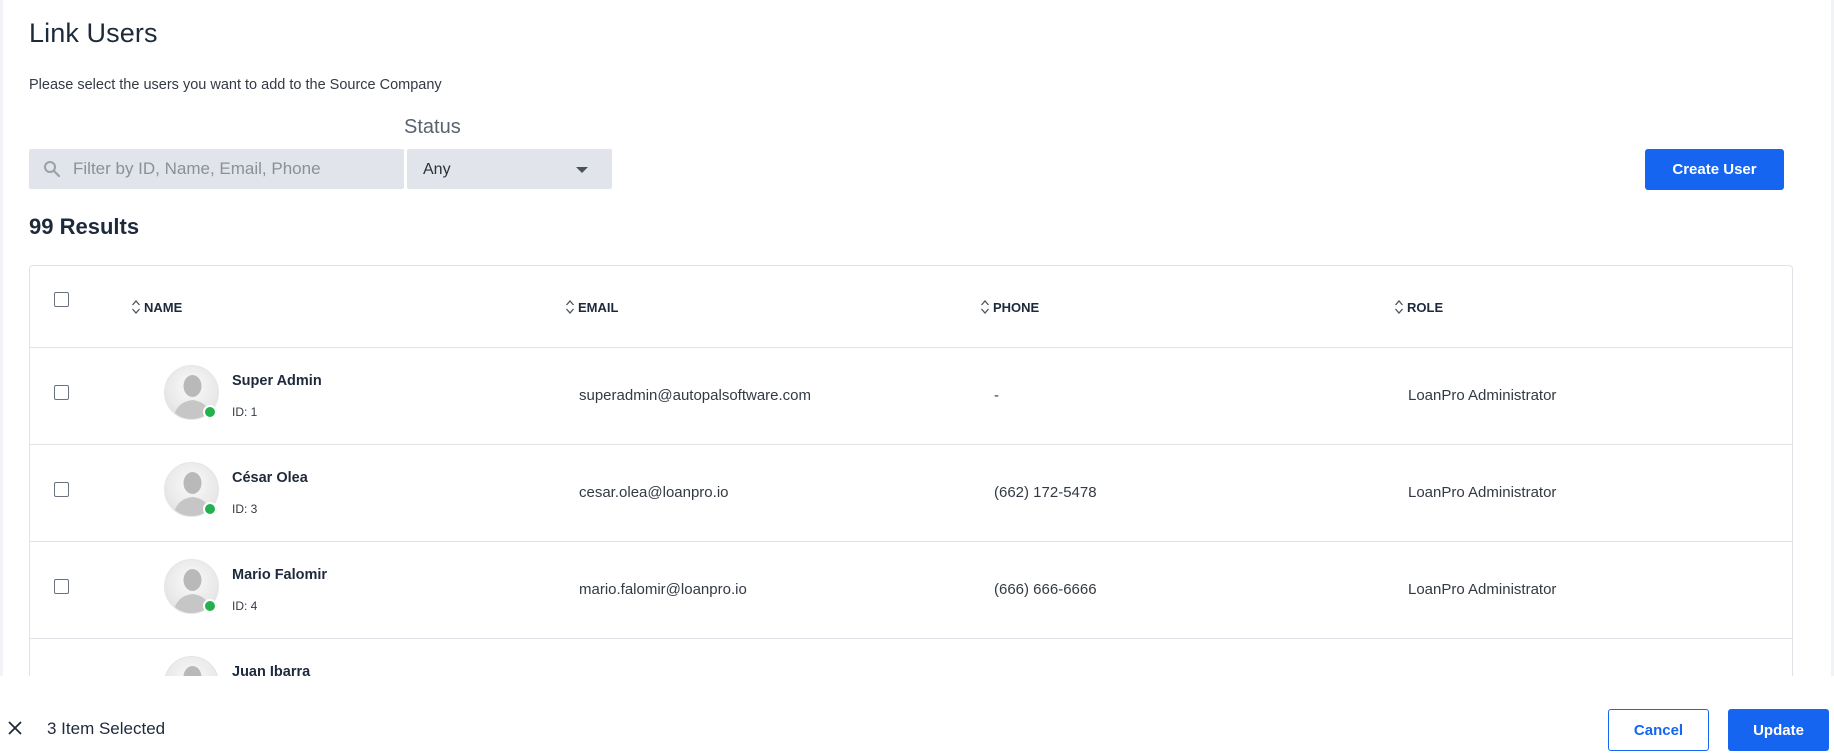  Describe the element at coordinates (106, 728) in the screenshot. I see `selected-count: 3 Item Selected` at that location.